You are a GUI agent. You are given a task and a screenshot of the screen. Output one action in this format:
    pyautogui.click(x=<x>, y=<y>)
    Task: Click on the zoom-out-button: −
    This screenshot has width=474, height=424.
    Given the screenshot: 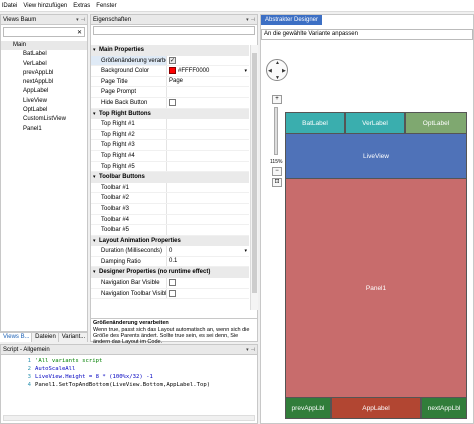 What is the action you would take?
    pyautogui.click(x=277, y=171)
    